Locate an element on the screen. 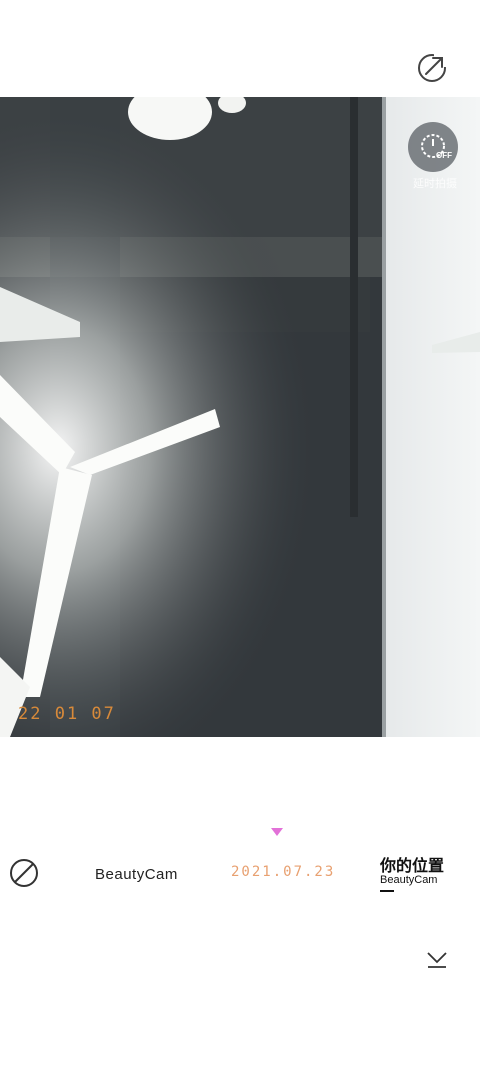 This screenshot has height=1067, width=480. date-stamp: 22 01 07 is located at coordinates (67, 714).